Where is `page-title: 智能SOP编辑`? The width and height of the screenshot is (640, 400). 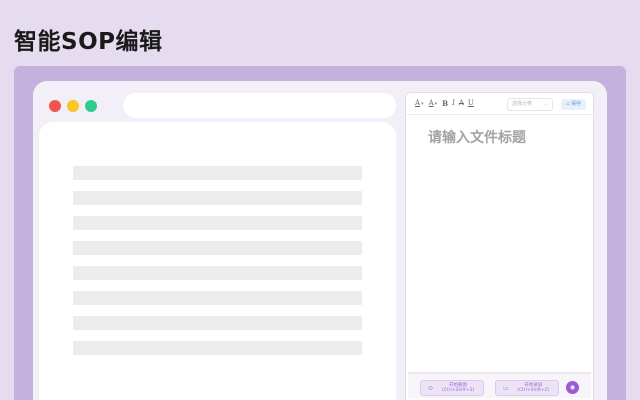 page-title: 智能SOP编辑 is located at coordinates (88, 42).